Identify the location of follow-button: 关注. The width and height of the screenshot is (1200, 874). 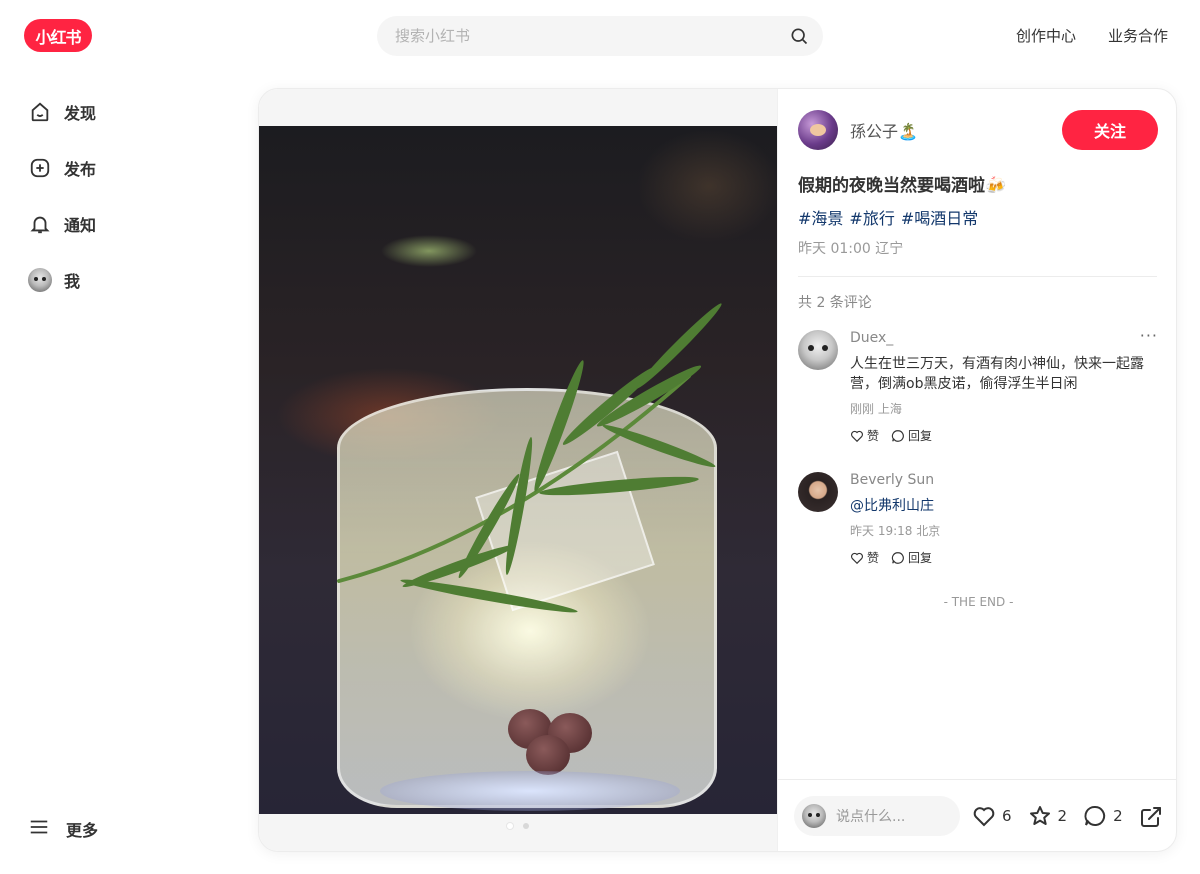
(1110, 130).